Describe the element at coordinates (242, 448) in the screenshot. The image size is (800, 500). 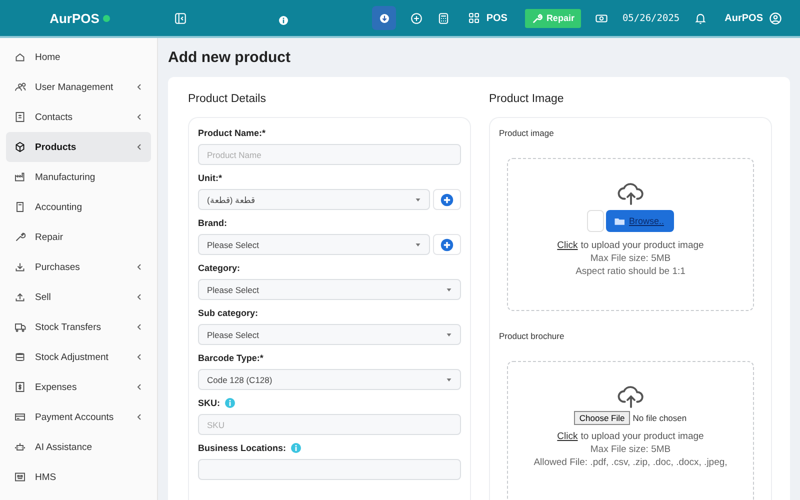
I see `field-label: Business Locations:` at that location.